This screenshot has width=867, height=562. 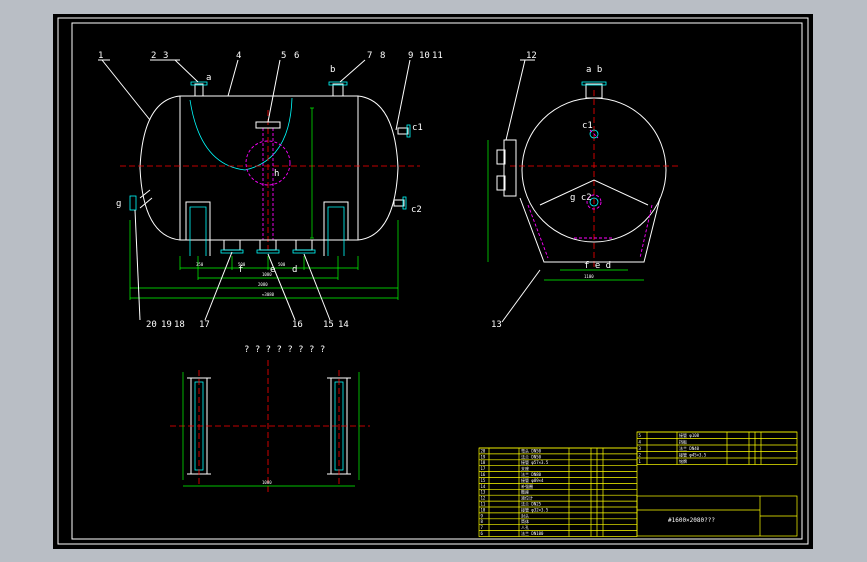 What do you see at coordinates (437, 56) in the screenshot?
I see `callout-11: 11` at bounding box center [437, 56].